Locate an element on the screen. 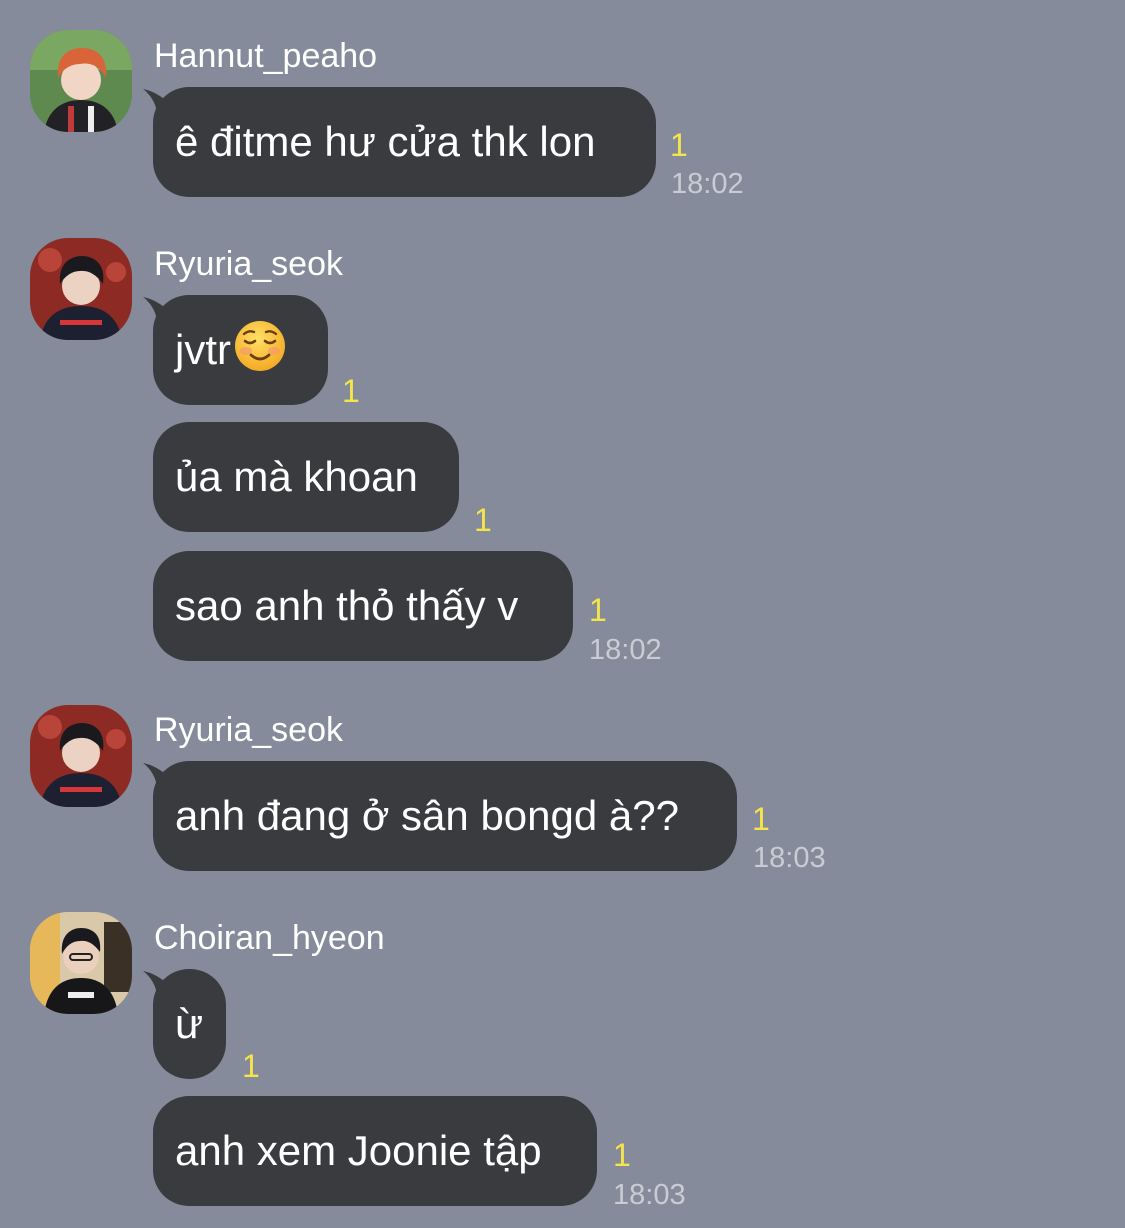  message-bubble: ủa mà khoan is located at coordinates (306, 477).